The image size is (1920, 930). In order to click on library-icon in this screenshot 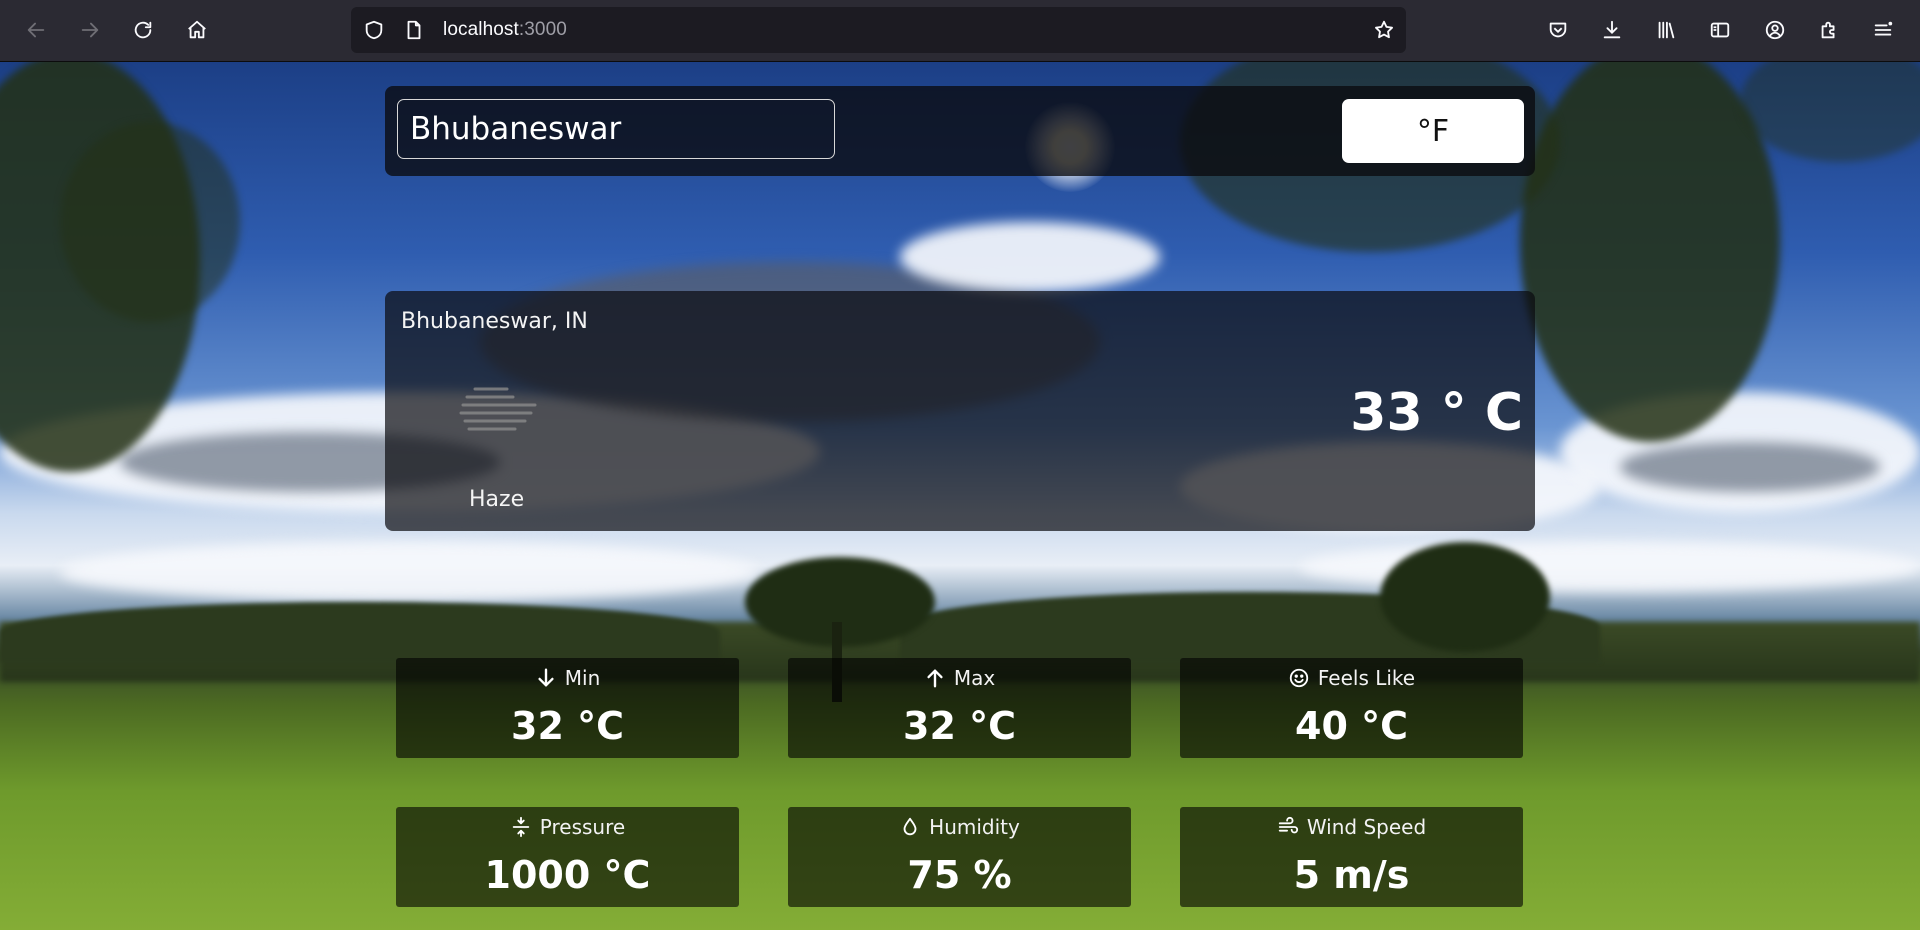, I will do `click(1666, 30)`.